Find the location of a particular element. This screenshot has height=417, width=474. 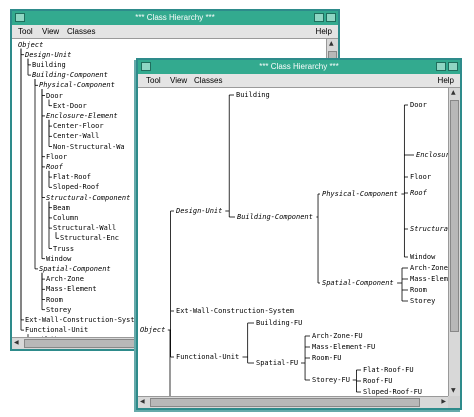

scroll-down-arrow-icon: ▼ is located at coordinates (453, 391).